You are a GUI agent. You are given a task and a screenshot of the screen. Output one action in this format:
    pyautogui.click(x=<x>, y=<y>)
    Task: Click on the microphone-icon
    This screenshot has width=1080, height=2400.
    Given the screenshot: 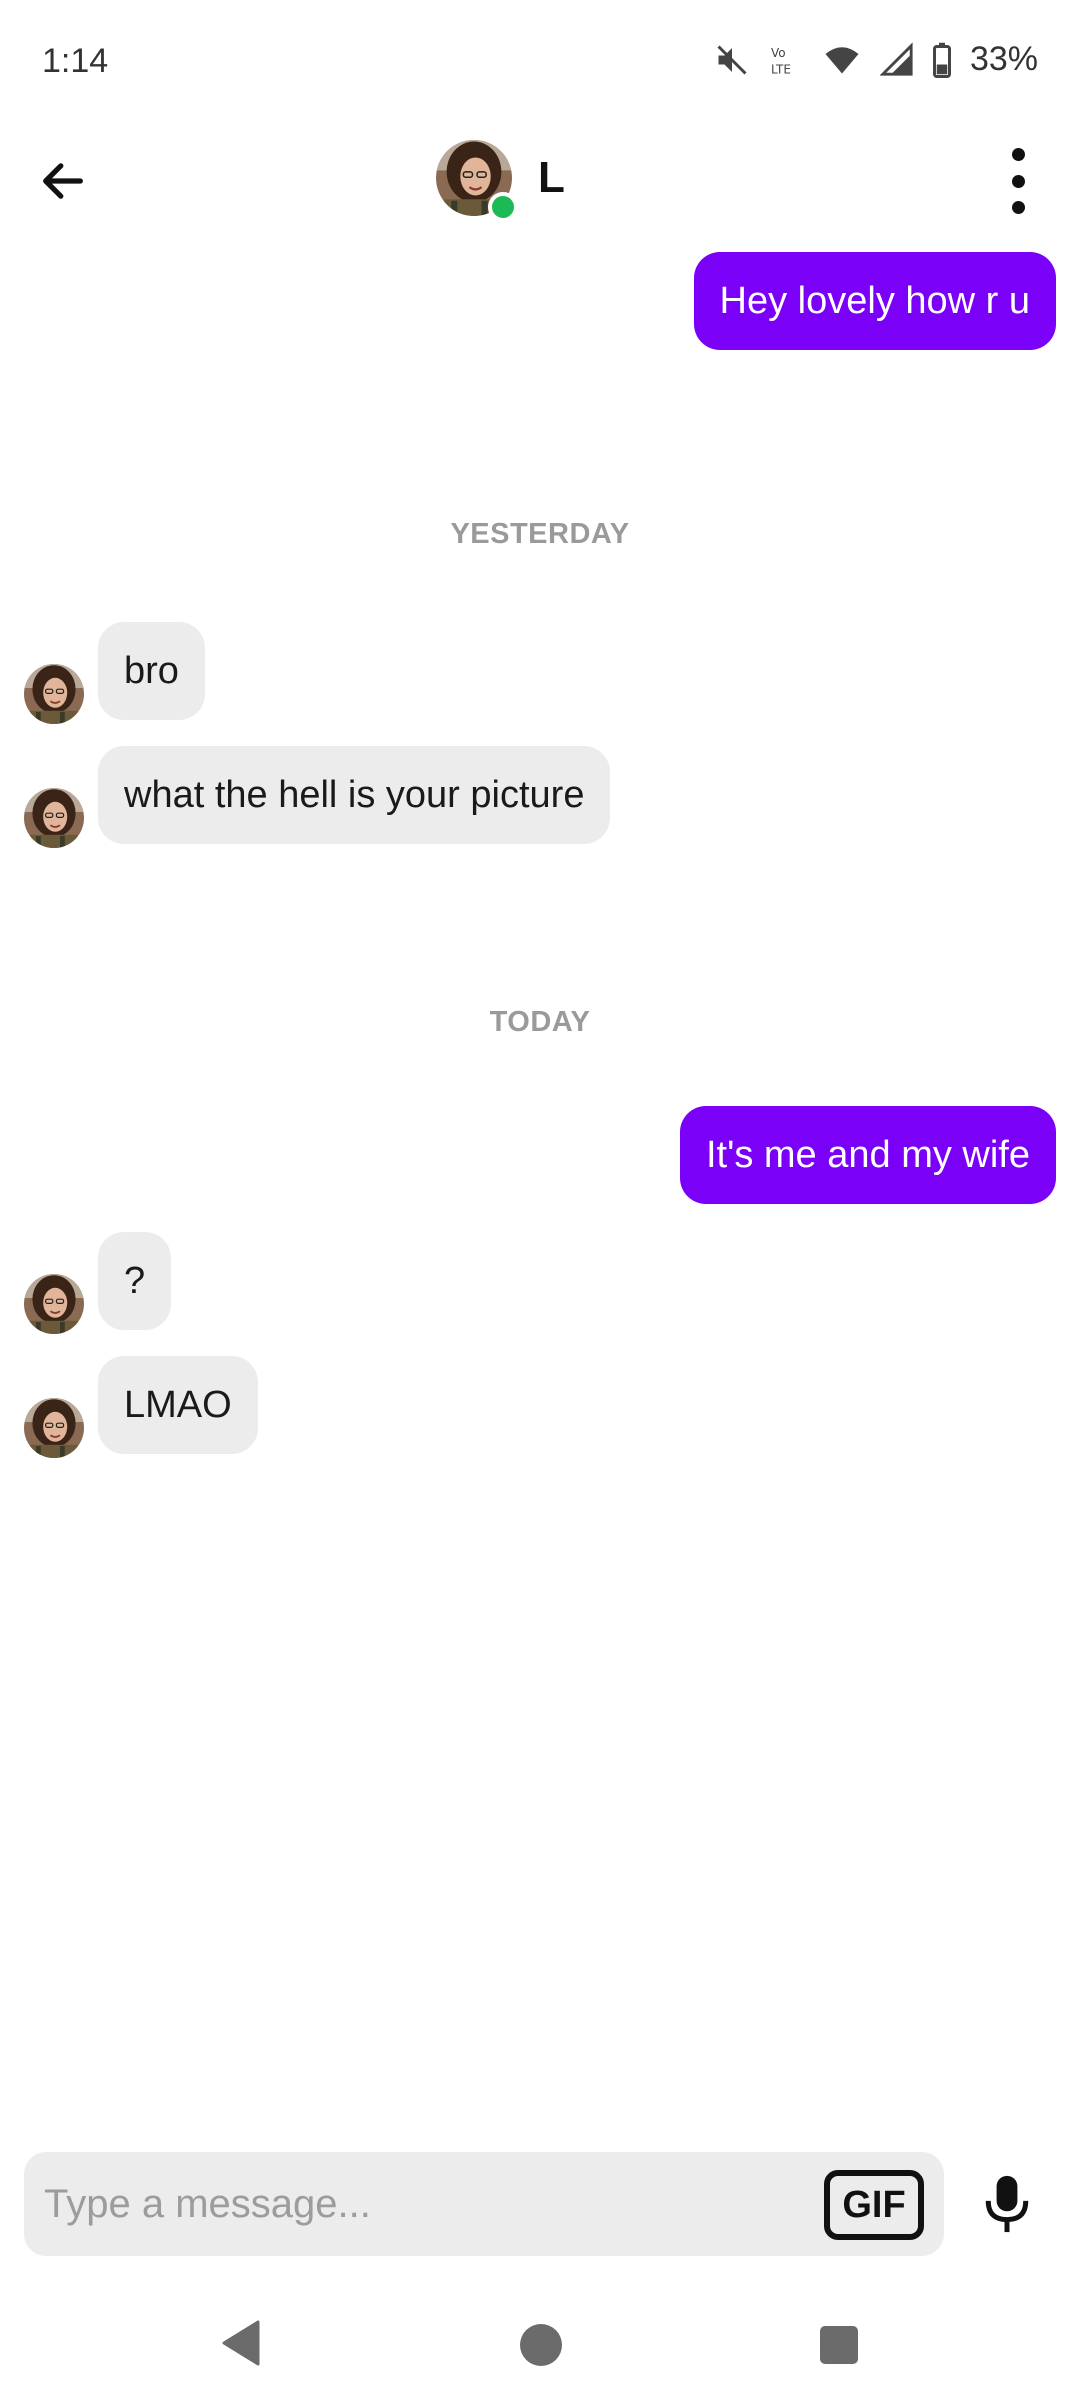 What is the action you would take?
    pyautogui.click(x=1007, y=2204)
    